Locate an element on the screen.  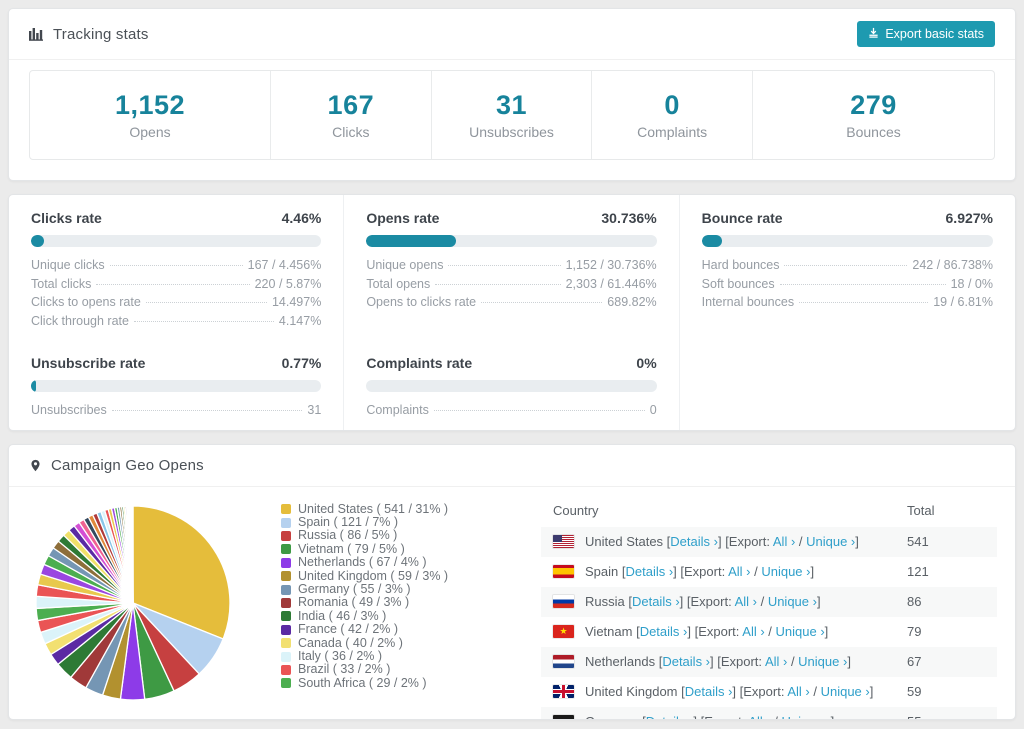
legend-item-netherlands: Netherlands ( 67 / 4% ) is located at coordinates (404, 562).